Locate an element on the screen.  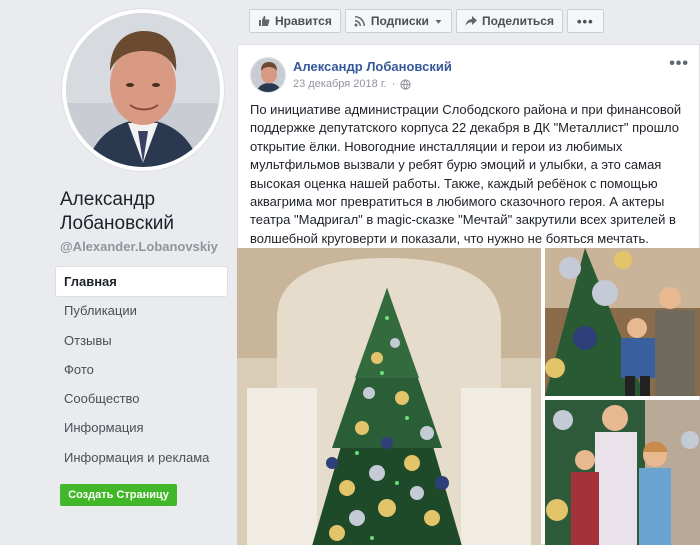
nav-item-home: Главная is located at coordinates (141, 282).